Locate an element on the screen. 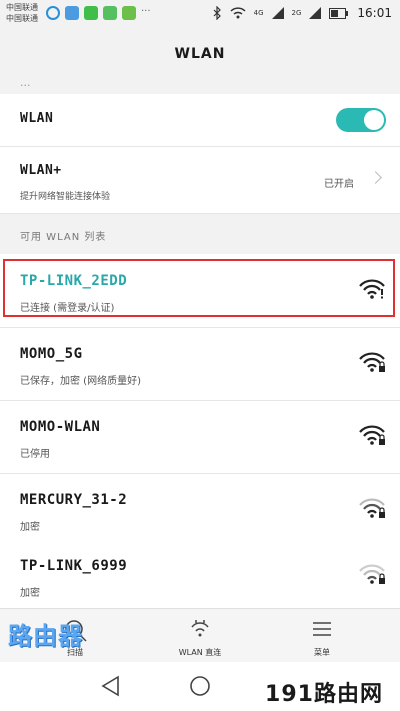  wlan-plus-status: 已开启 is located at coordinates (339, 184).